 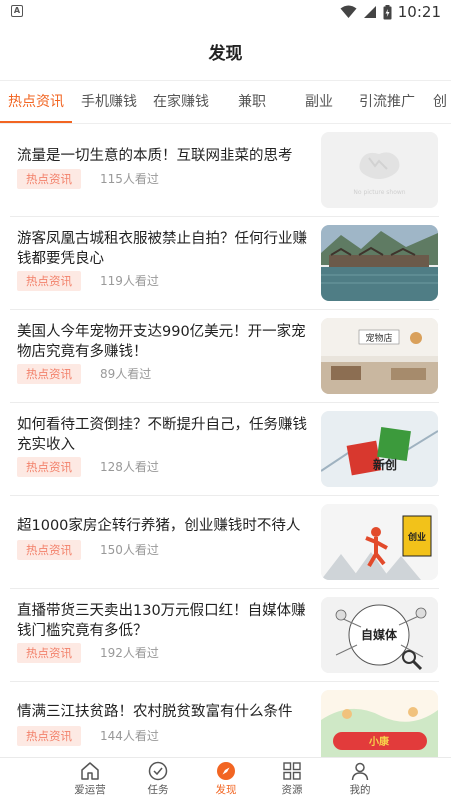 I want to click on pet-shop-photo-icon: 宠物店, so click(x=379, y=356).